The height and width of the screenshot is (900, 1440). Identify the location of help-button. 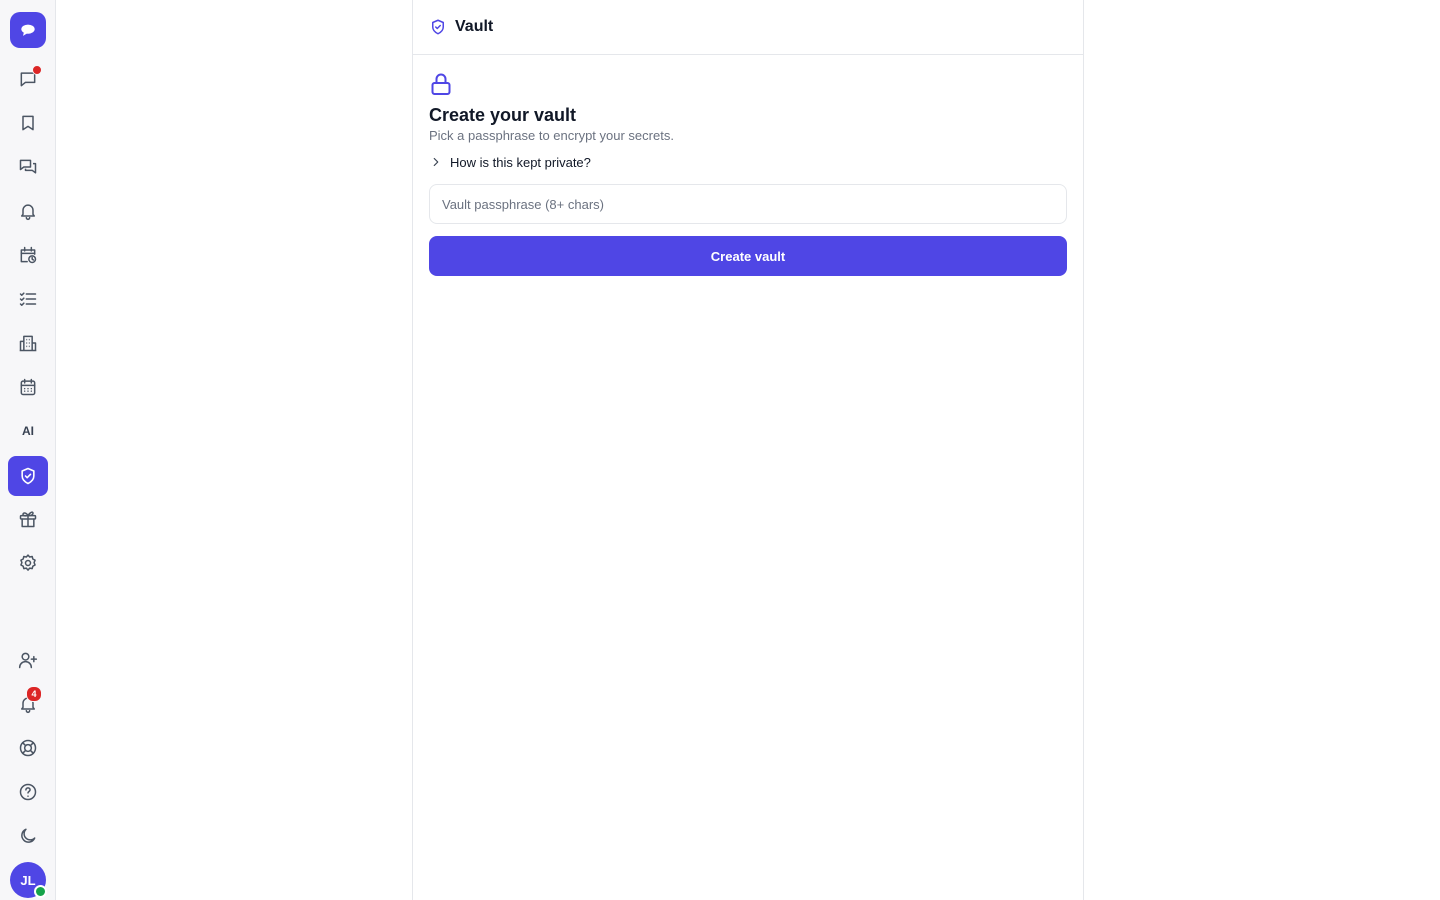
(28, 792).